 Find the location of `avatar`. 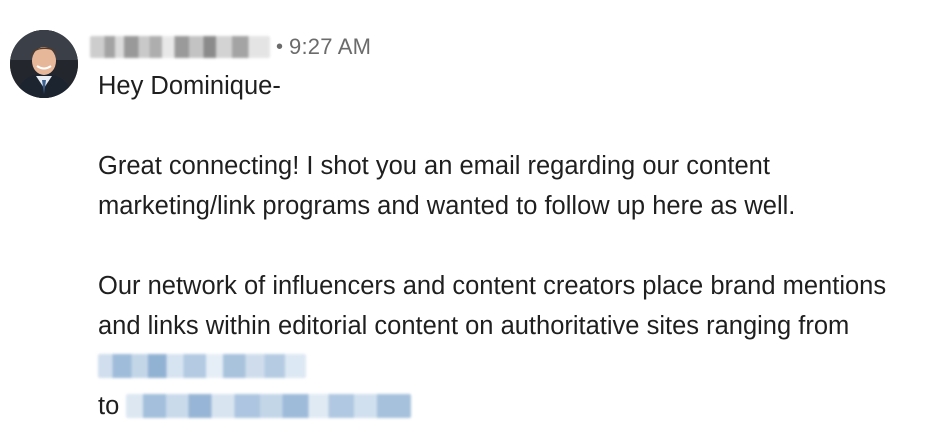

avatar is located at coordinates (44, 64).